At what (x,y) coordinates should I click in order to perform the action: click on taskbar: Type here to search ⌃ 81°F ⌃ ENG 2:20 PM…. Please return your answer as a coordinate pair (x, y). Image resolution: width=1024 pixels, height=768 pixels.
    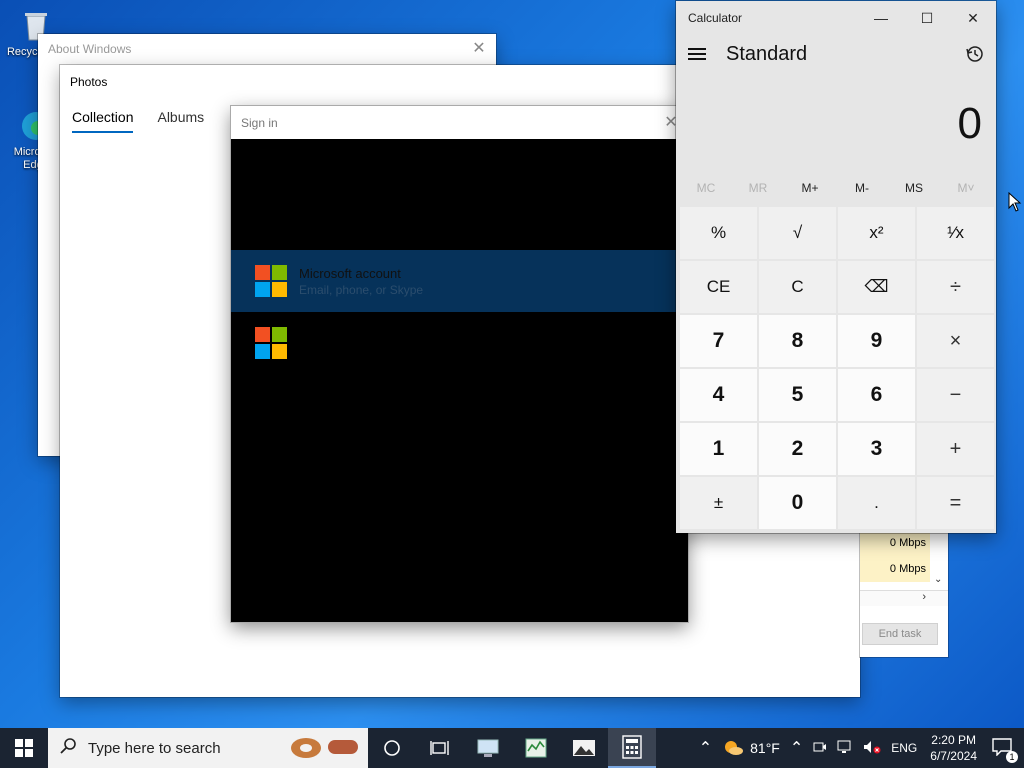
    Looking at the image, I should click on (512, 748).